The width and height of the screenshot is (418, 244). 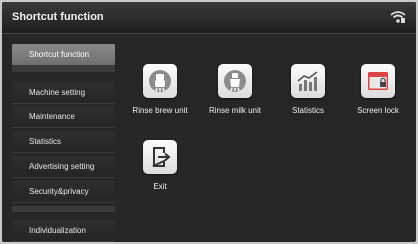 I want to click on wifi-icon, so click(x=398, y=17).